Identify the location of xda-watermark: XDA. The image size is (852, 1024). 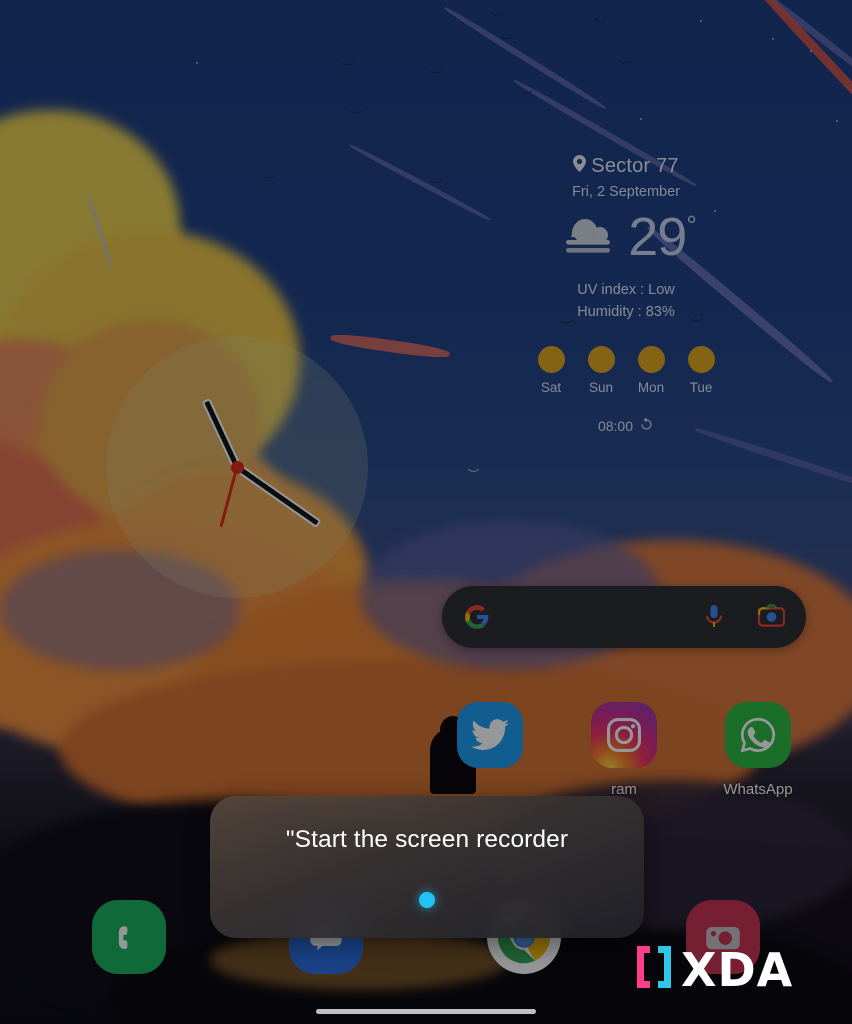
(713, 969).